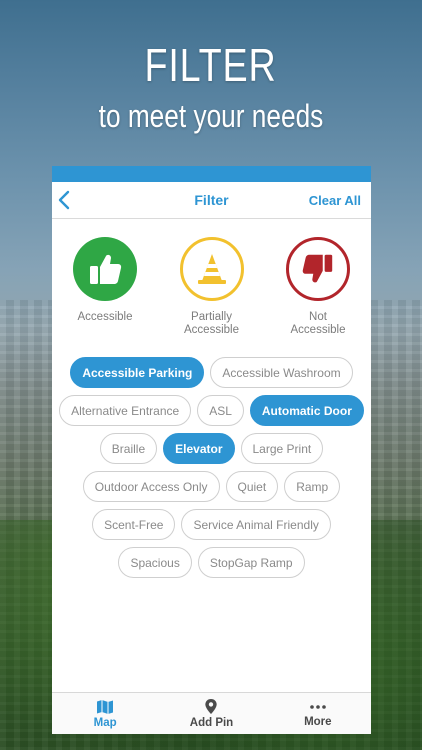  I want to click on accessibility-option-not-accessible: Not Accessible, so click(318, 287).